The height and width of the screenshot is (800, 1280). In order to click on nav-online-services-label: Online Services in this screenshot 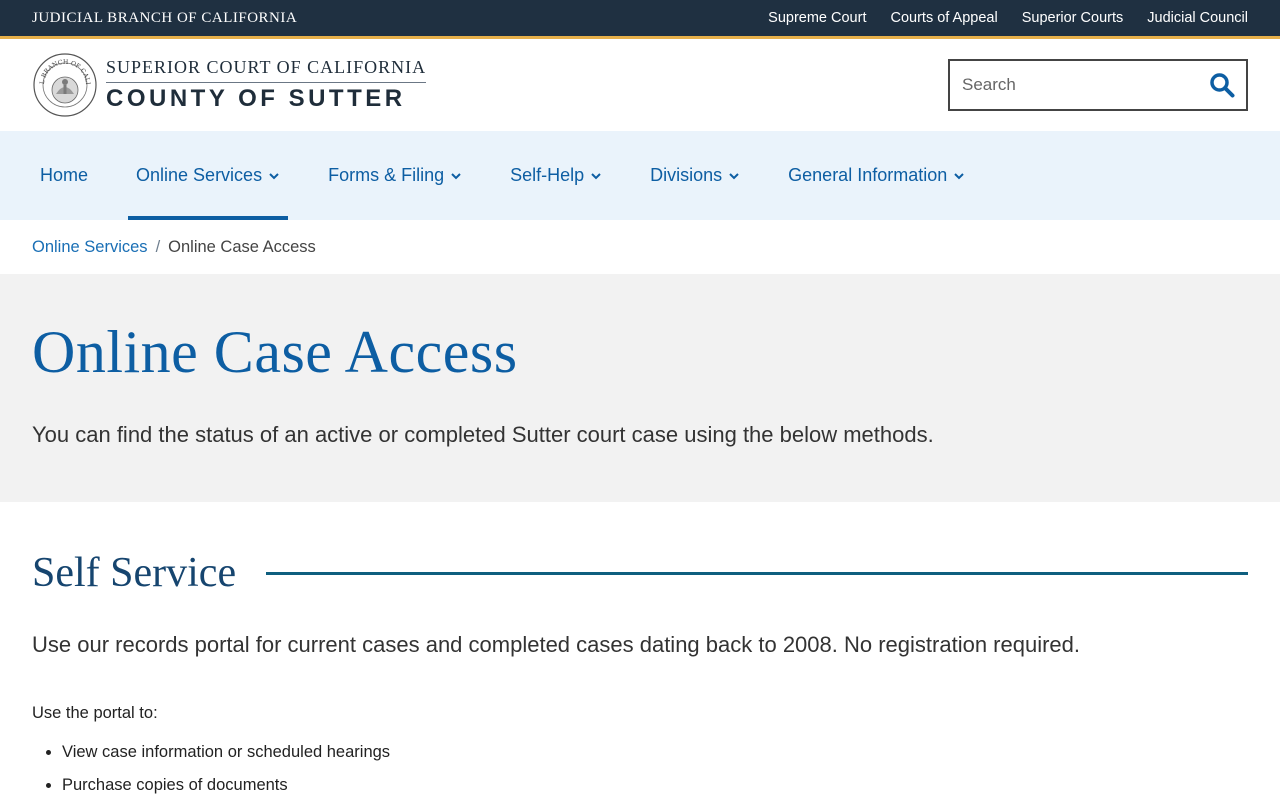, I will do `click(199, 175)`.